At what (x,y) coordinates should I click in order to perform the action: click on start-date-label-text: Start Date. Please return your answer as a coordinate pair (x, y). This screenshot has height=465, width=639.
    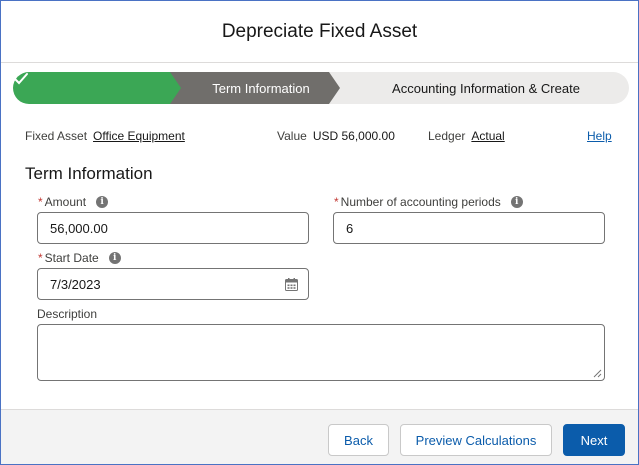
    Looking at the image, I should click on (71, 258).